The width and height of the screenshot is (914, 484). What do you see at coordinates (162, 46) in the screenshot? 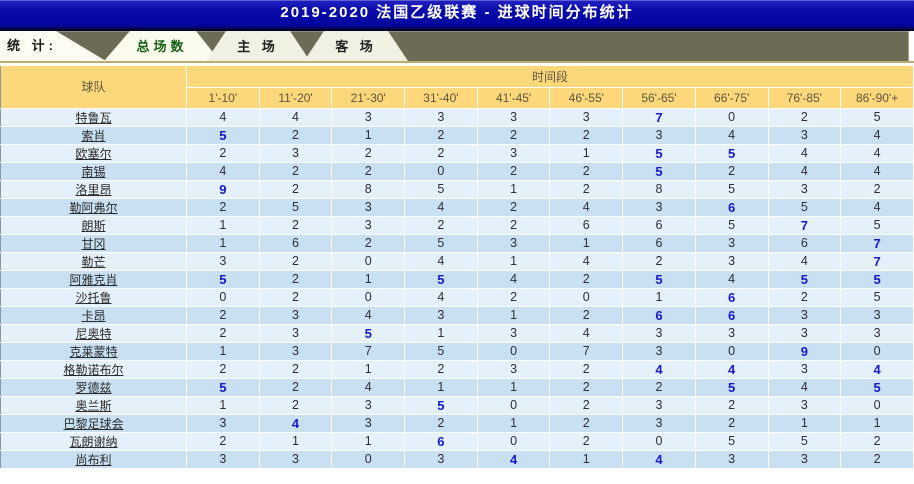
I see `tab-total-matches: 总场数` at bounding box center [162, 46].